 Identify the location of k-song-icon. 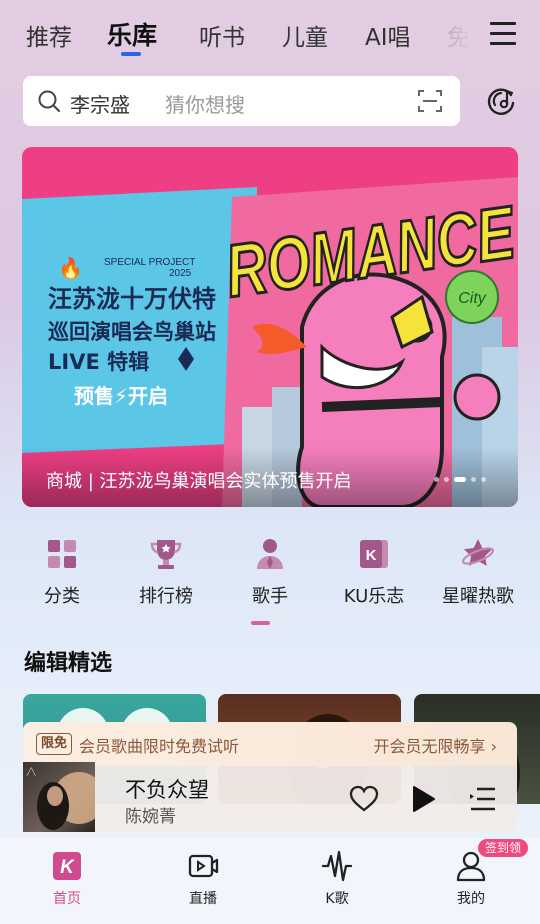
(337, 866).